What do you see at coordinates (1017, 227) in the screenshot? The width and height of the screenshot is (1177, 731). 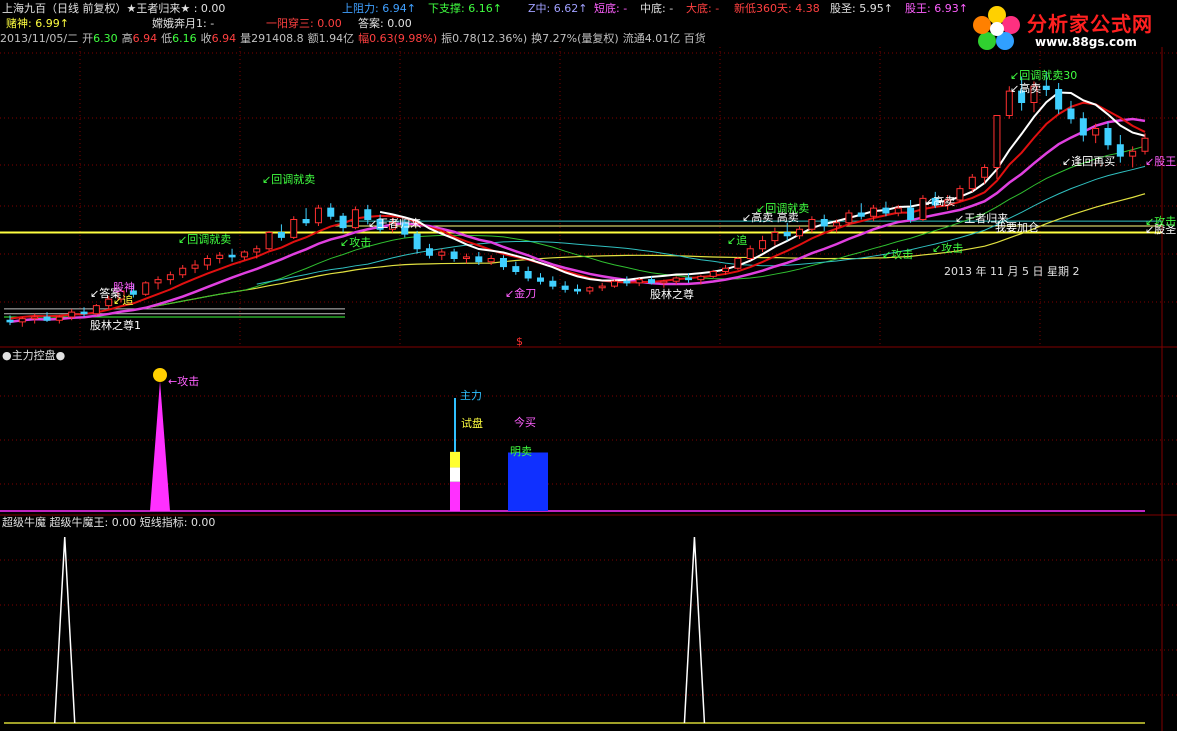 I see `main-label-17: 我要加仓` at bounding box center [1017, 227].